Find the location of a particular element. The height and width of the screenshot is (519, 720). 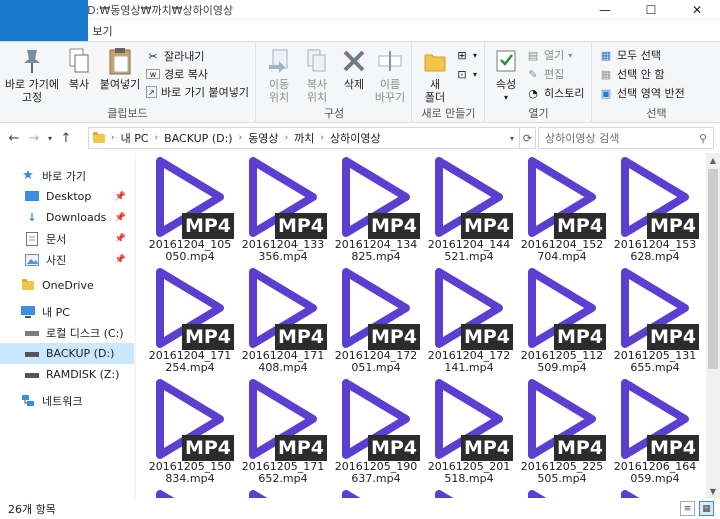

edit-button: ✎ 편집 is located at coordinates (545, 74).